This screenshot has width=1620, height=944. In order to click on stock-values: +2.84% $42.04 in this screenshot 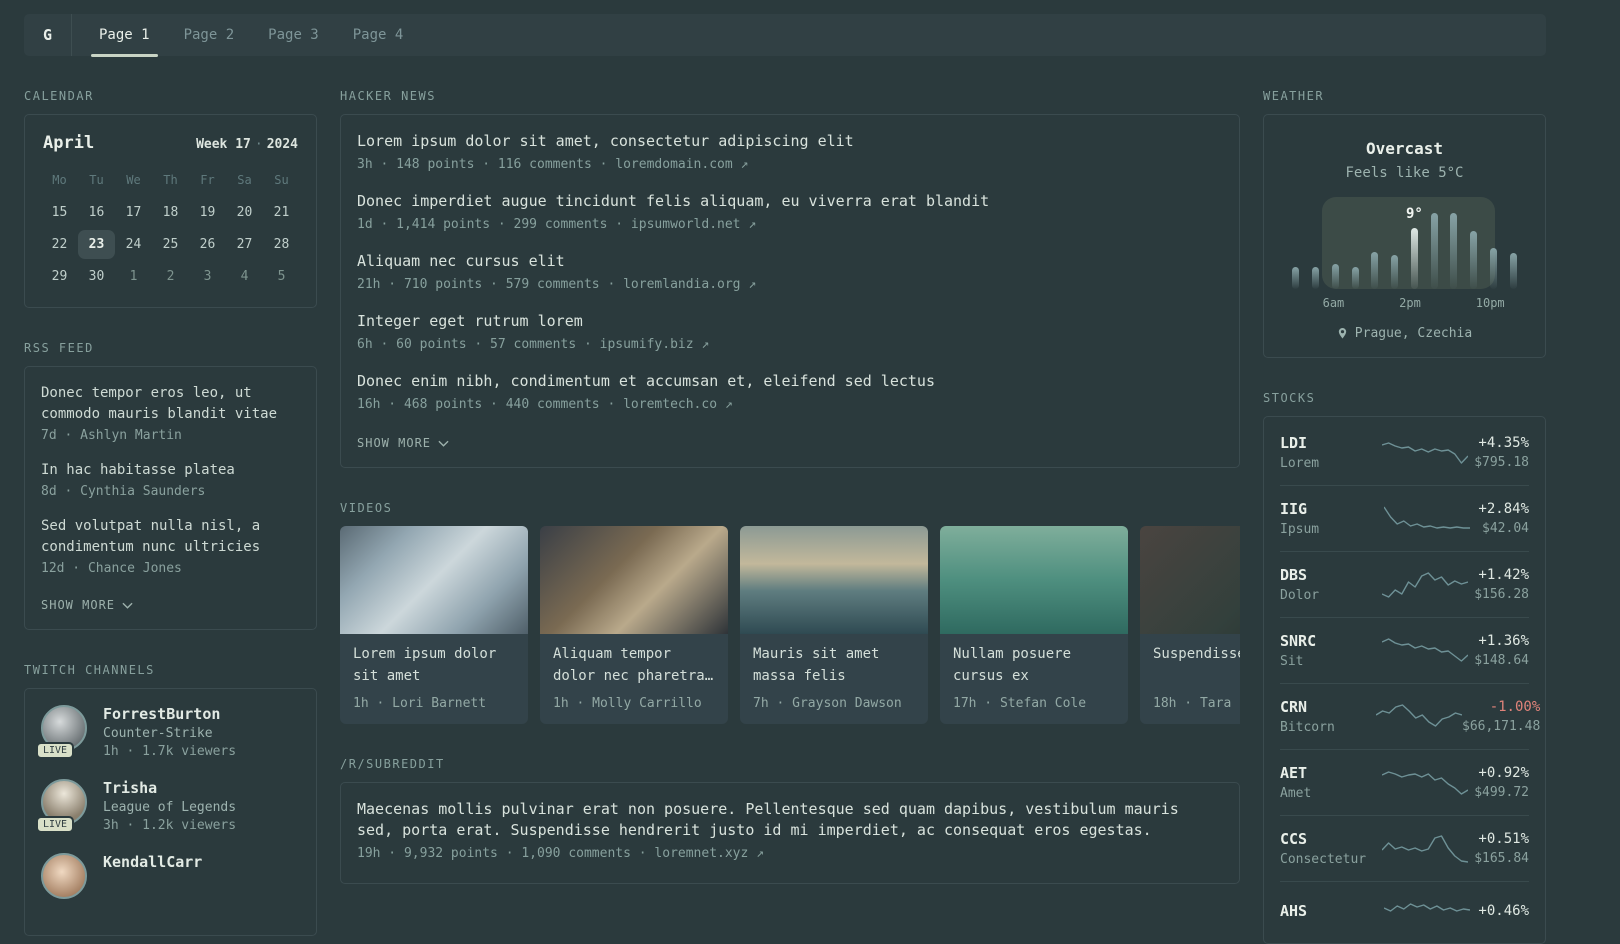, I will do `click(1503, 518)`.